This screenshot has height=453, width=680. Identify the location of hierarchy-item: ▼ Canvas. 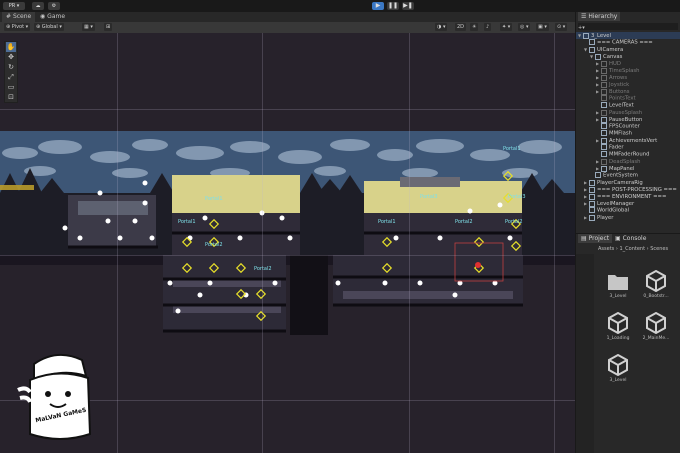
(628, 56).